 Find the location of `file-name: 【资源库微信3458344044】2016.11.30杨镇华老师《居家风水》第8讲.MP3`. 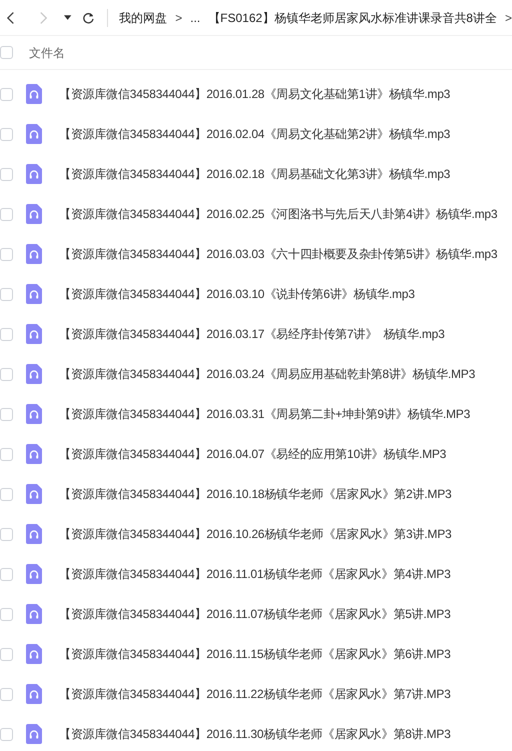

file-name: 【资源库微信3458344044】2016.11.30杨镇华老师《居家风水》第8讲.MP3 is located at coordinates (255, 734).